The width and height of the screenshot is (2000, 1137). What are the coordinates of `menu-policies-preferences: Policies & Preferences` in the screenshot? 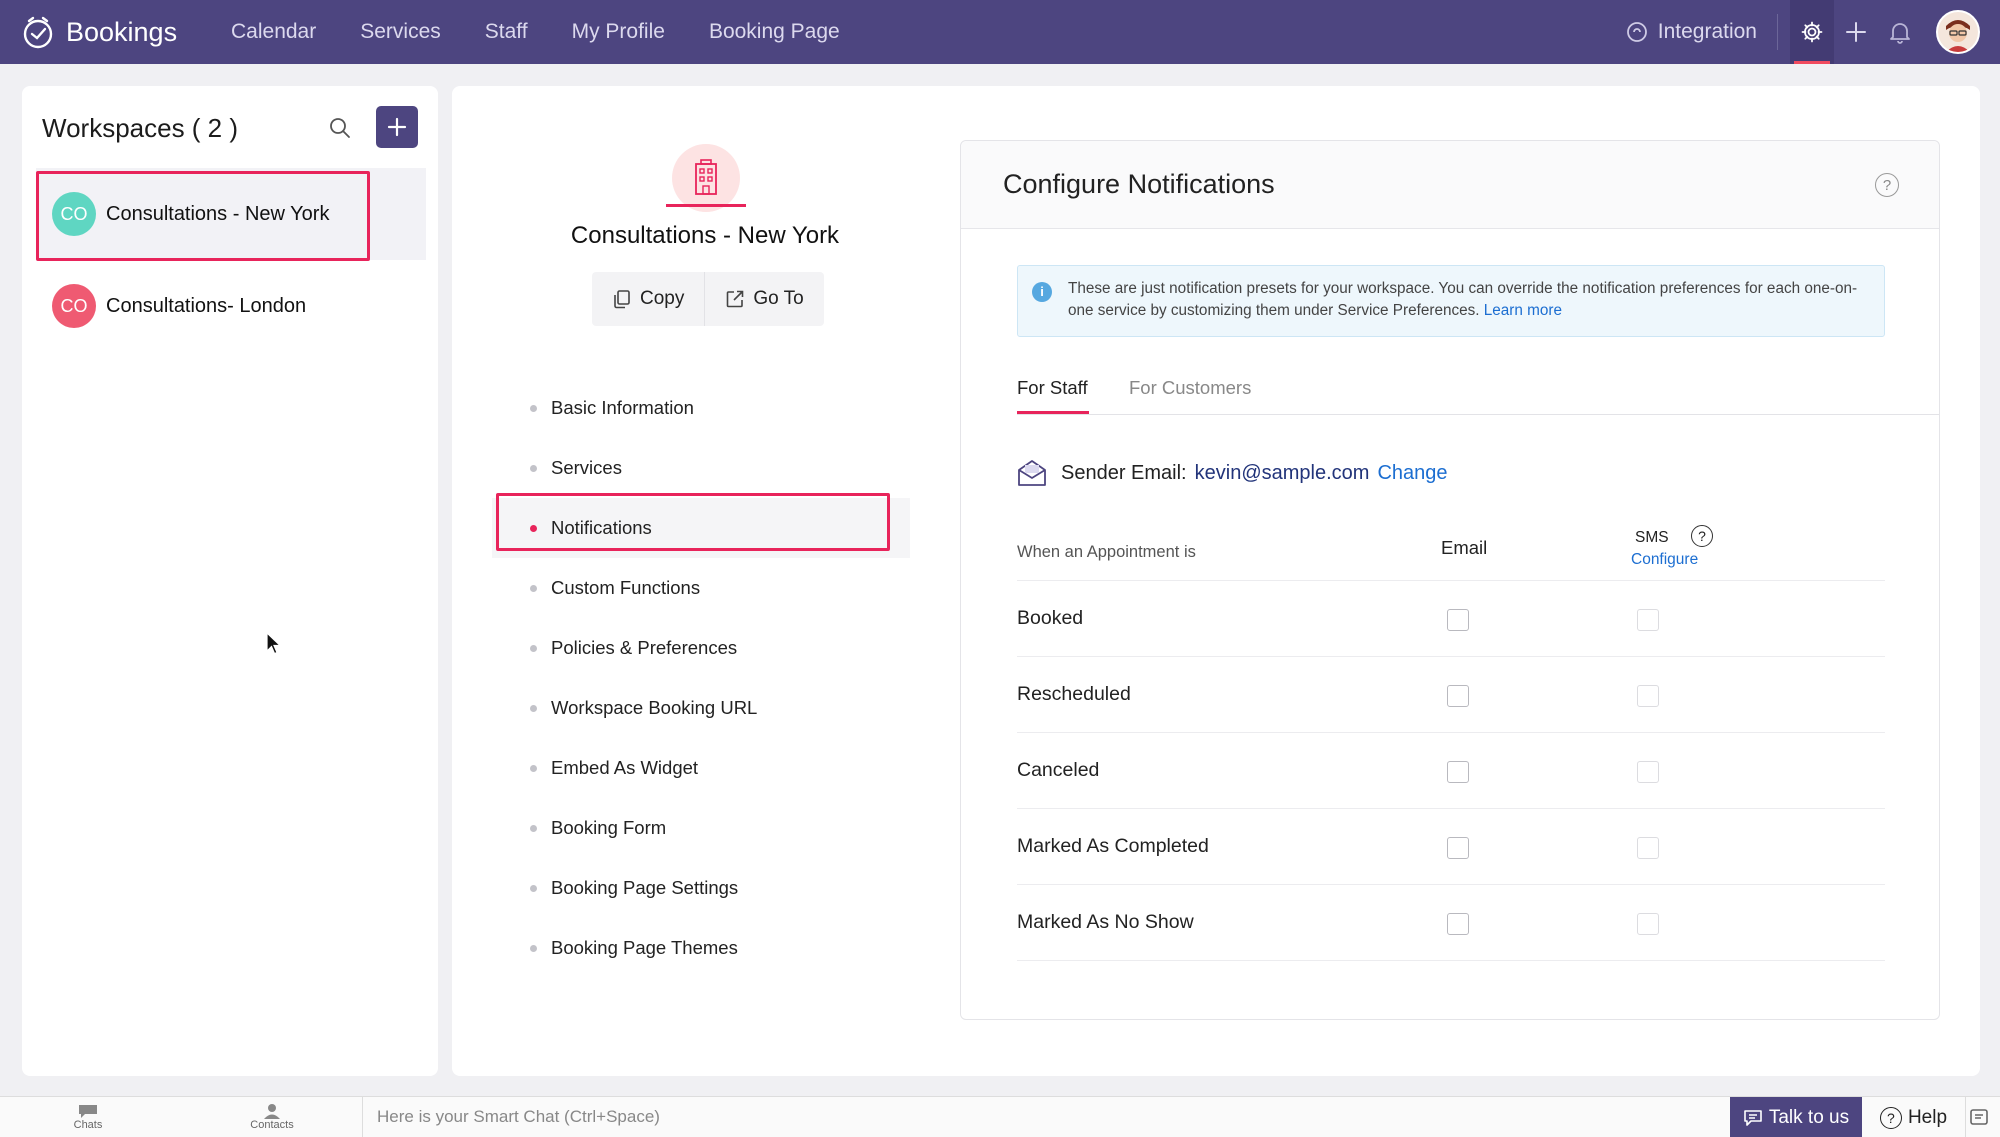 It's located at (725, 648).